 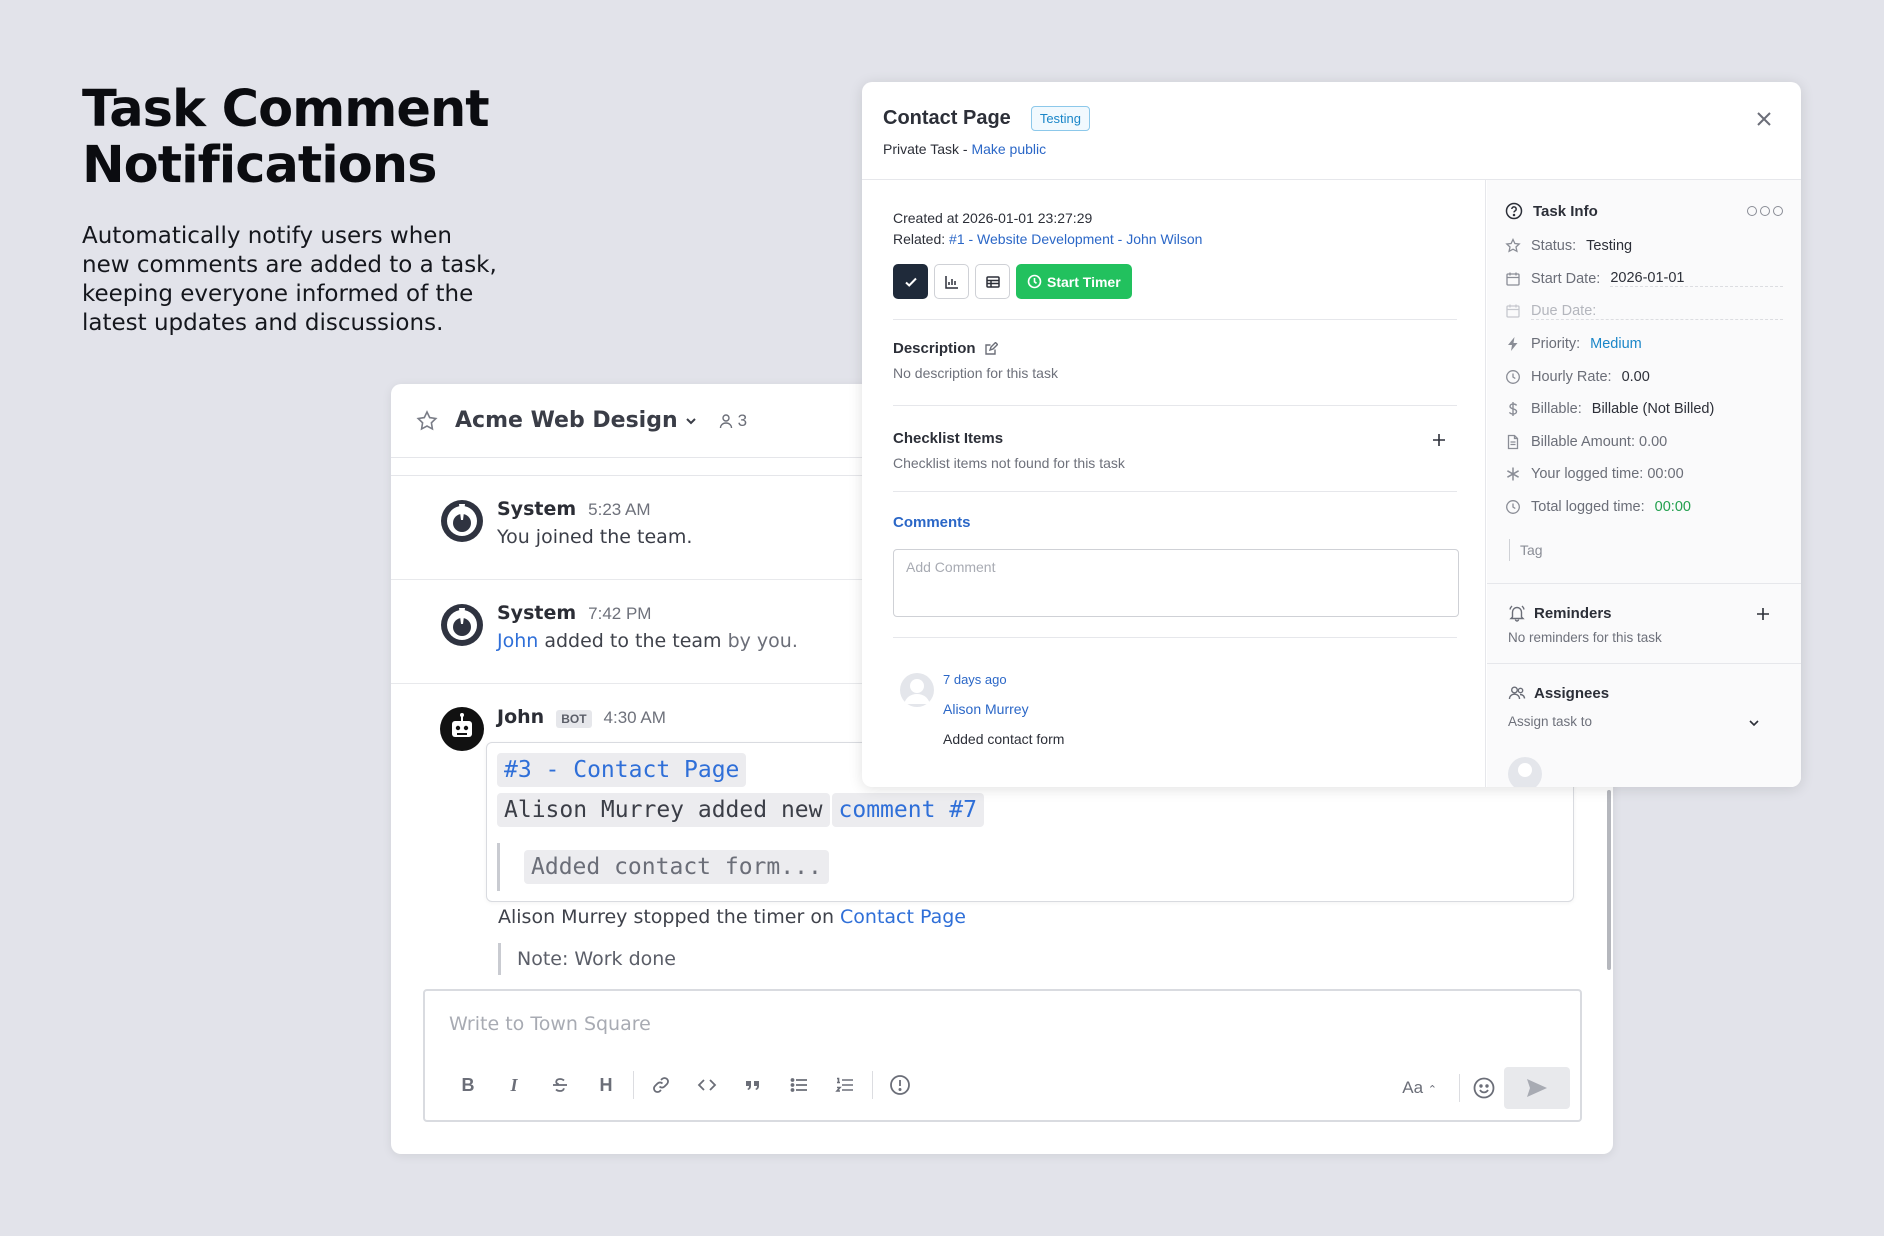 What do you see at coordinates (1609, 880) in the screenshot?
I see `chat-scrollbar` at bounding box center [1609, 880].